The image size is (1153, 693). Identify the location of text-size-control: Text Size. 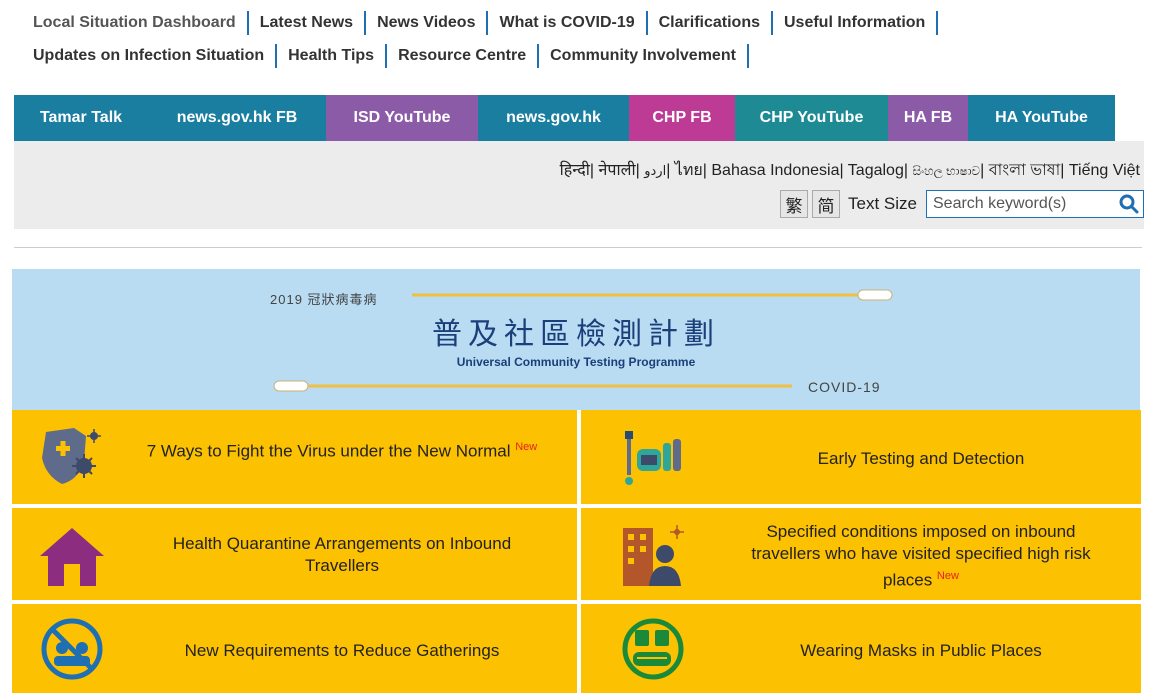
(882, 204).